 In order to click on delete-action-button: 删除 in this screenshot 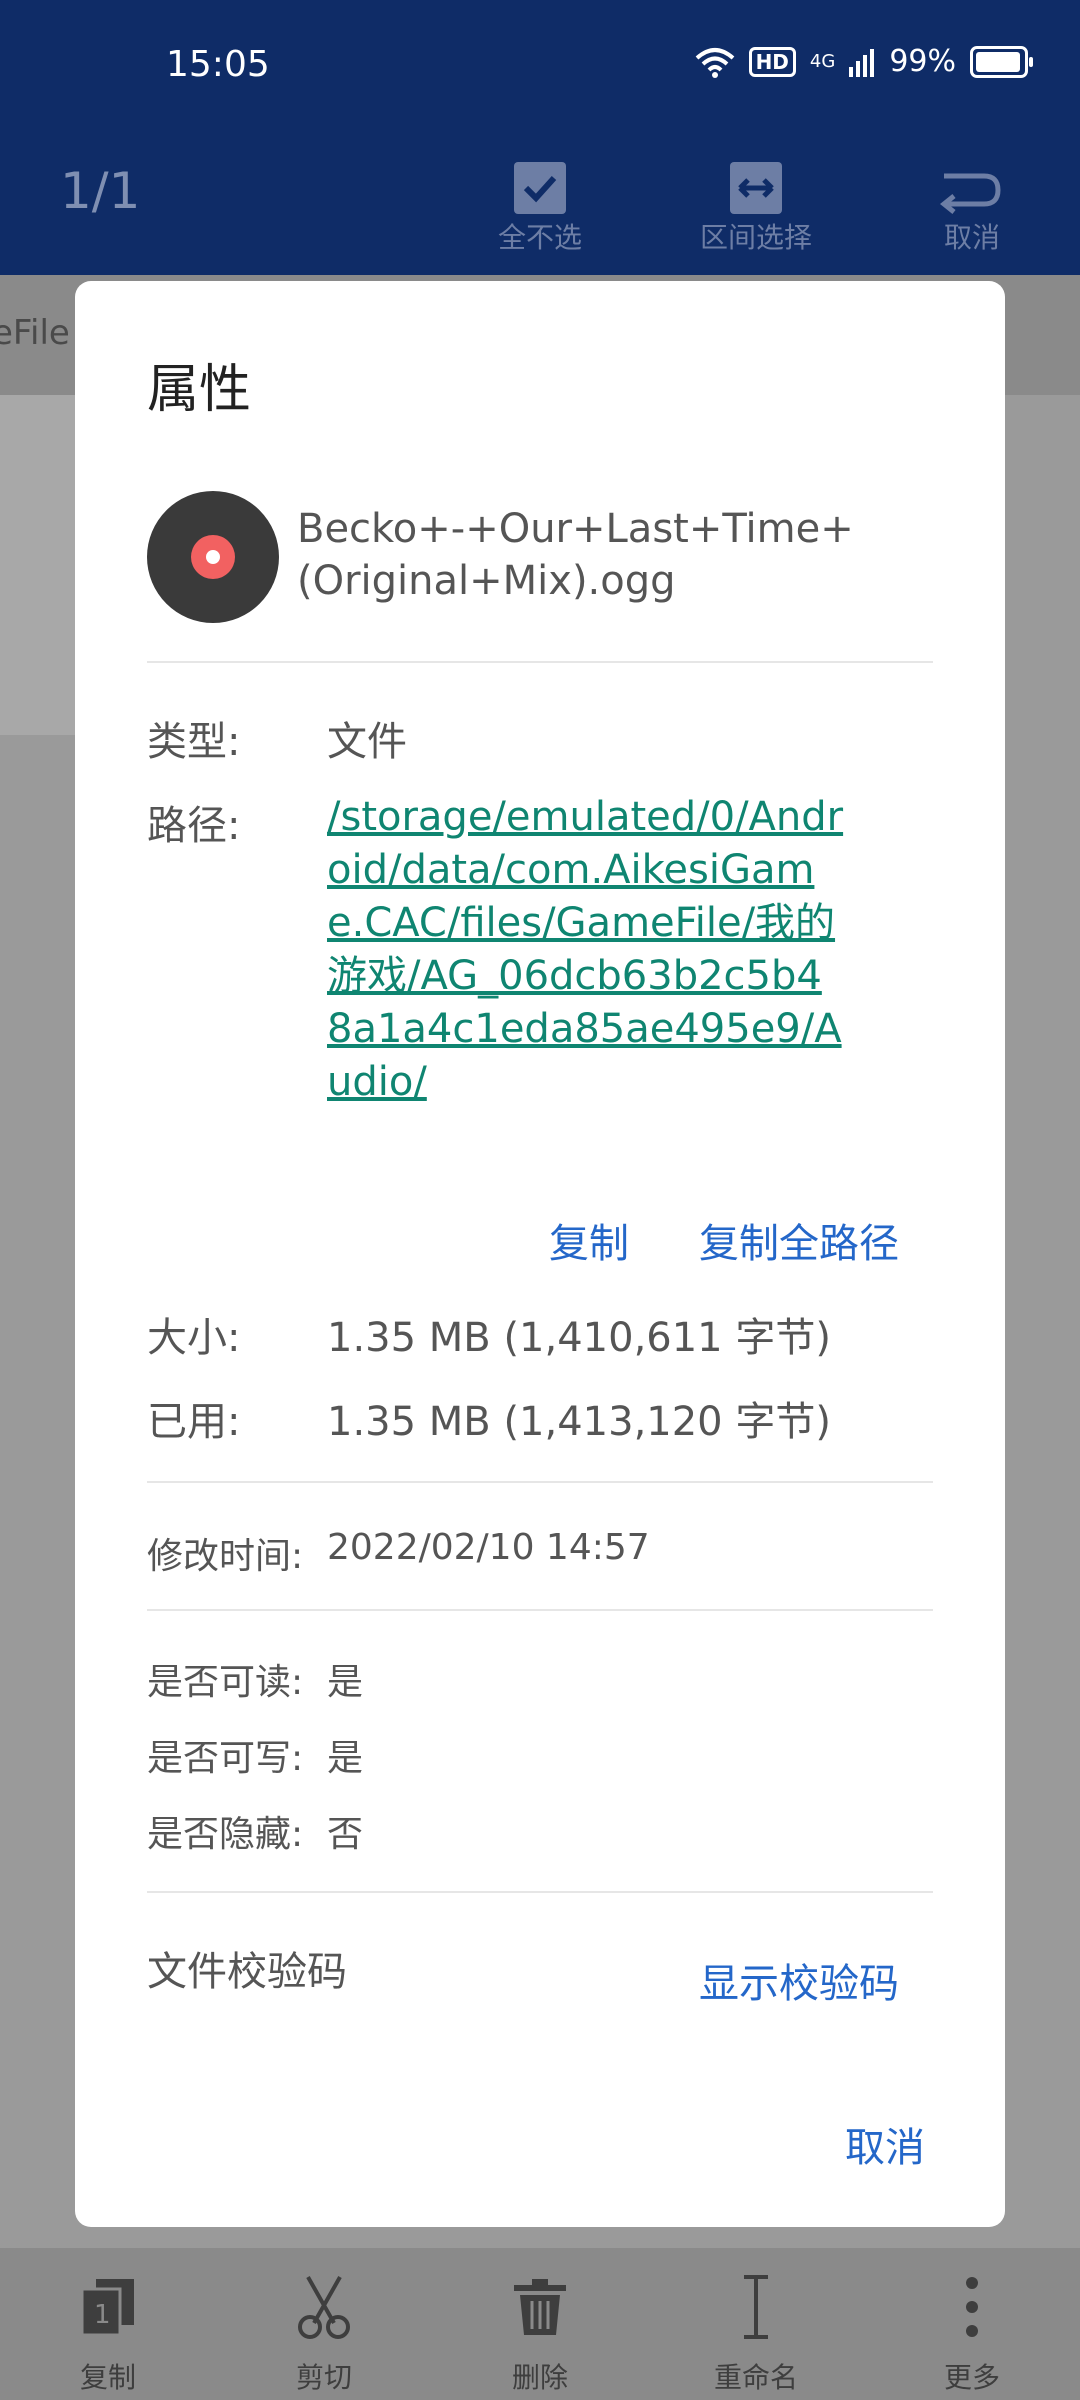, I will do `click(540, 2332)`.